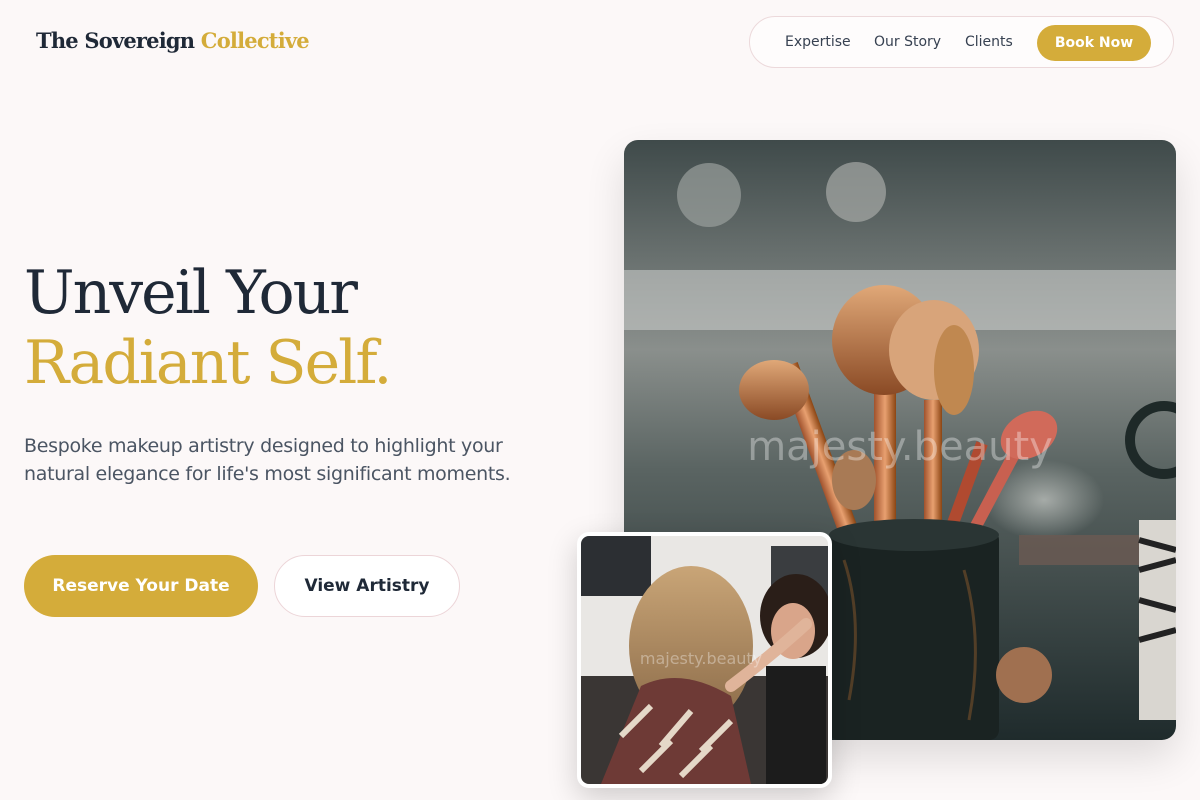  What do you see at coordinates (907, 42) in the screenshot?
I see `nav-link-our-story: Our Story` at bounding box center [907, 42].